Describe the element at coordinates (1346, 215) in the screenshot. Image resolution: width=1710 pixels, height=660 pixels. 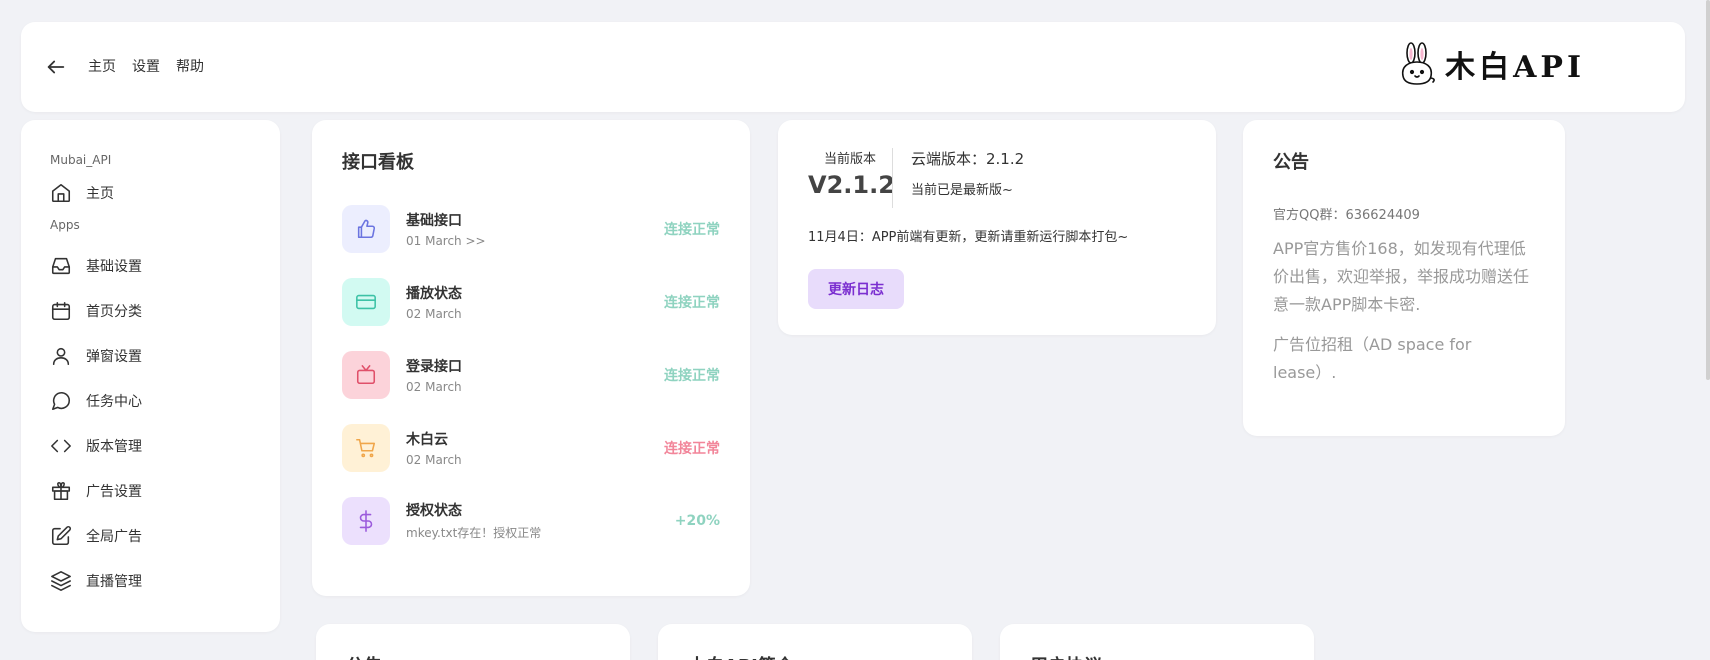
I see `notice-qq-group: 官方QQ群：636624409` at that location.